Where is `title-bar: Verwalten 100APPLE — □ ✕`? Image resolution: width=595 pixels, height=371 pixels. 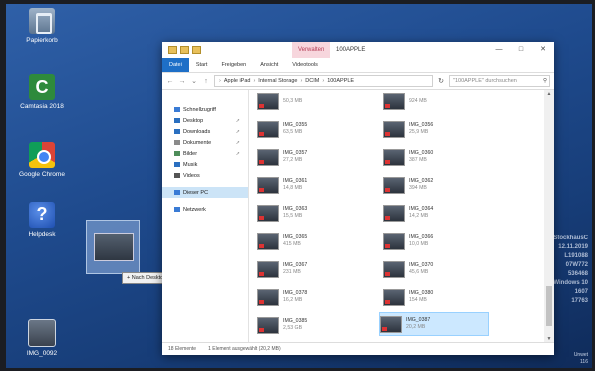
title-bar: Verwalten 100APPLE — □ ✕ is located at coordinates (358, 50).